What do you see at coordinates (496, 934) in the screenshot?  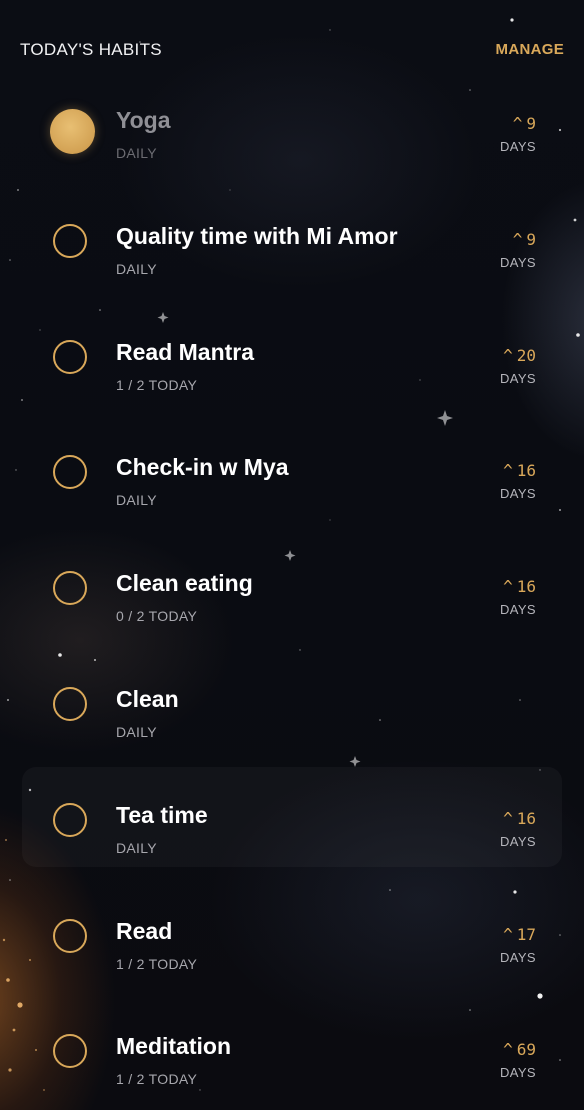 I see `streak-count: ^ 17` at bounding box center [496, 934].